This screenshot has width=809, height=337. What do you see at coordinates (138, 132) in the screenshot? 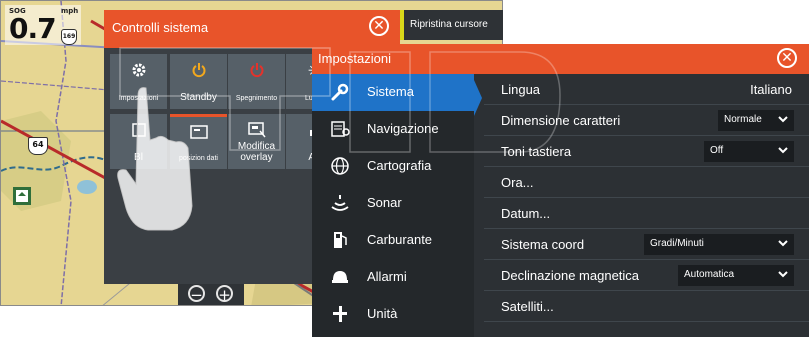
I see `page-icon` at bounding box center [138, 132].